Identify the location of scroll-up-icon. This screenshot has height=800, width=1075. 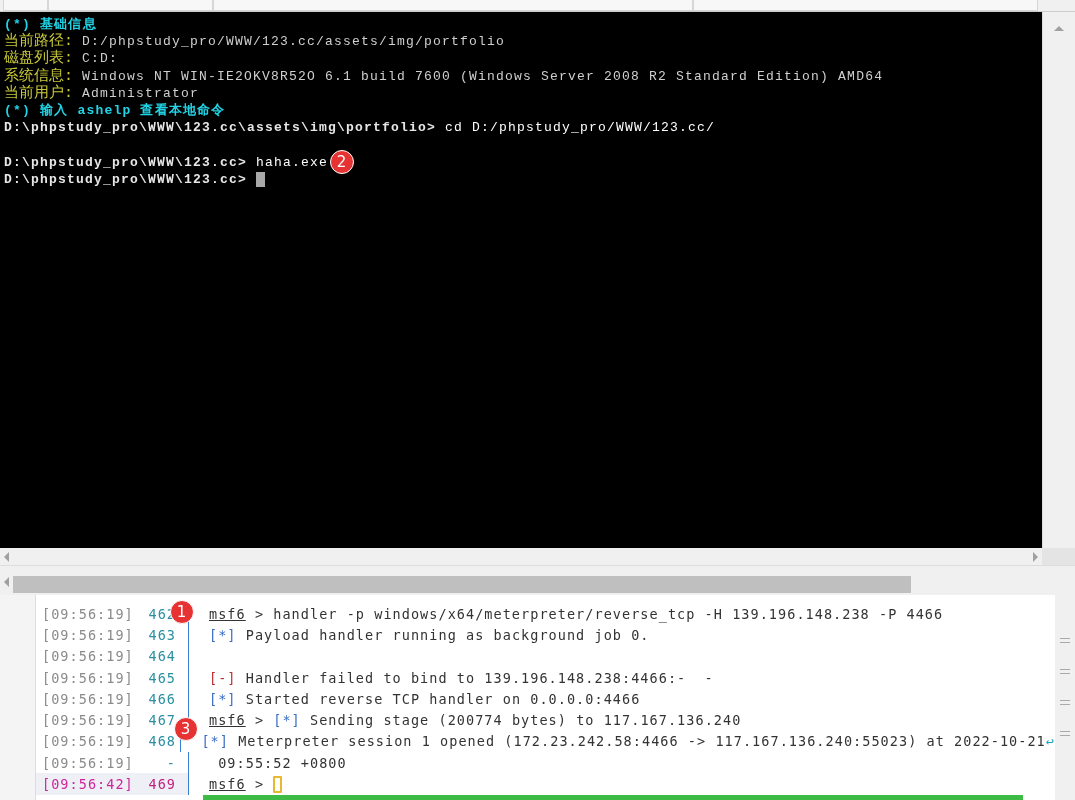
(1059, 28).